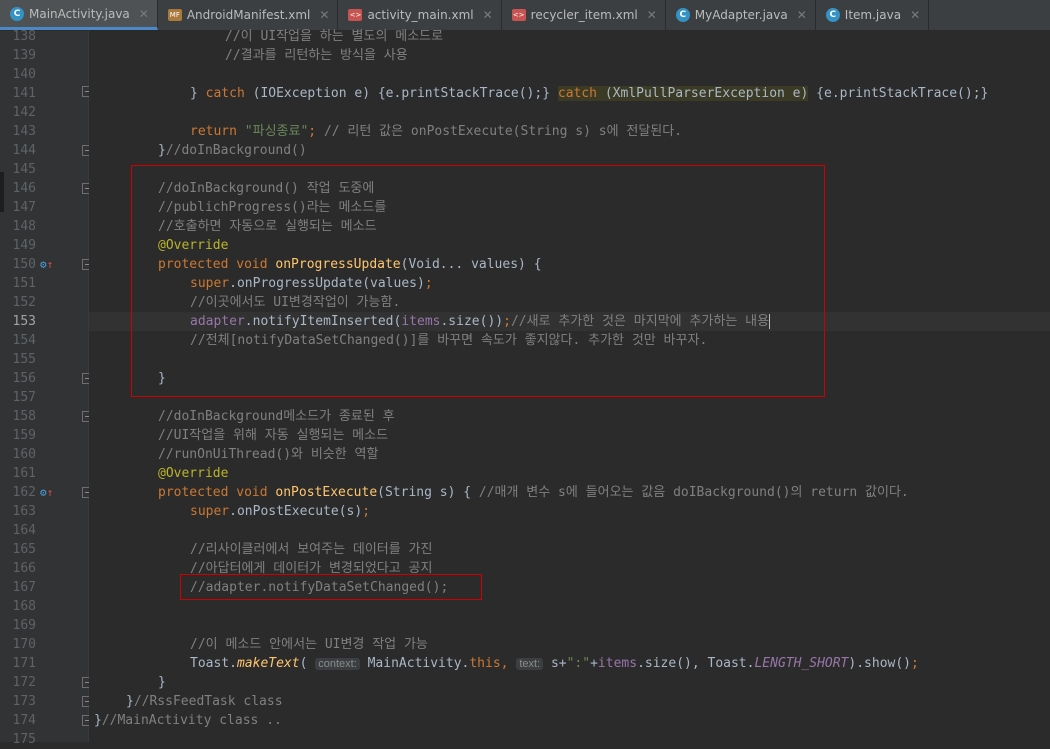 Image resolution: width=1050 pixels, height=749 pixels. Describe the element at coordinates (414, 663) in the screenshot. I see `code-token: MainActivity.` at that location.